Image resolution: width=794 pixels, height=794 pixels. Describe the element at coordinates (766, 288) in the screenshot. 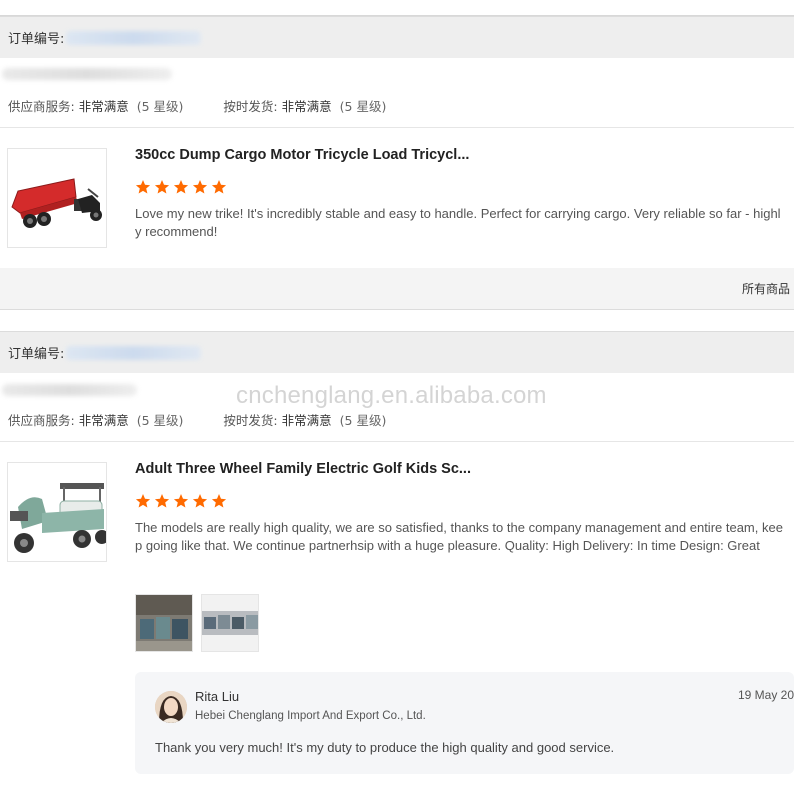

I see `all-products-link: 所有商品` at that location.